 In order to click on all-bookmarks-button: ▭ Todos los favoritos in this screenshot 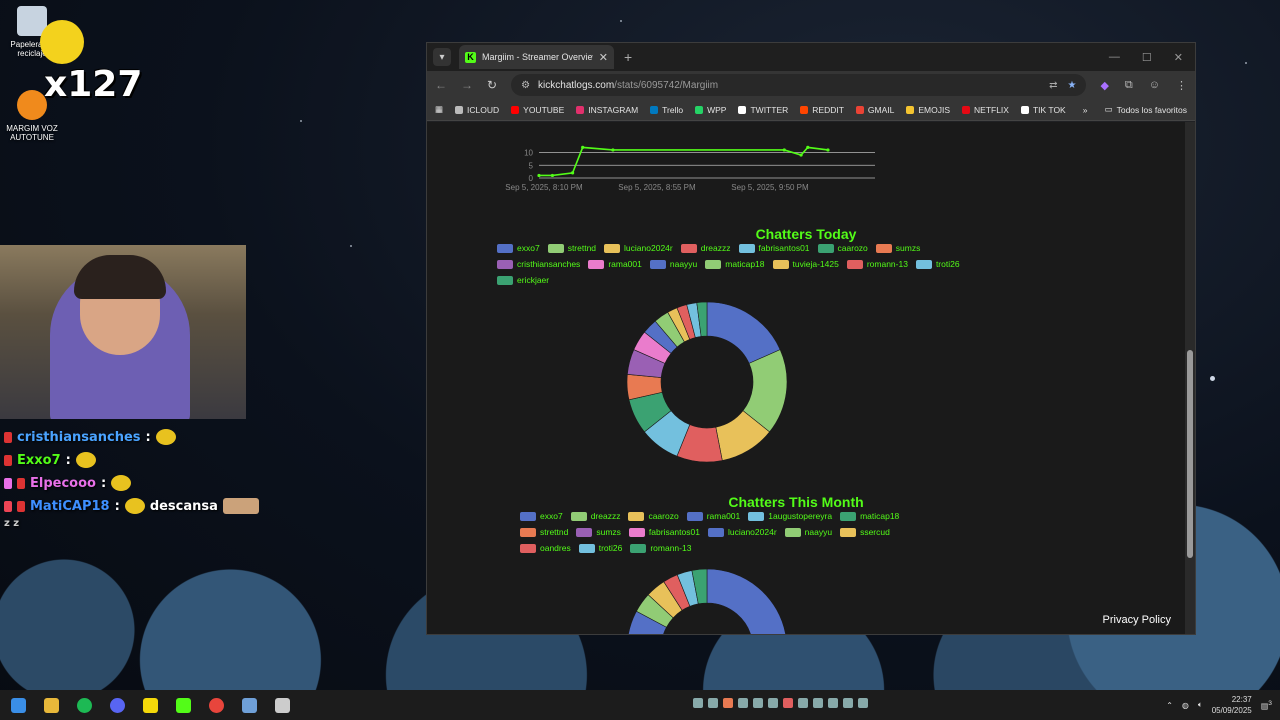, I will do `click(1146, 109)`.